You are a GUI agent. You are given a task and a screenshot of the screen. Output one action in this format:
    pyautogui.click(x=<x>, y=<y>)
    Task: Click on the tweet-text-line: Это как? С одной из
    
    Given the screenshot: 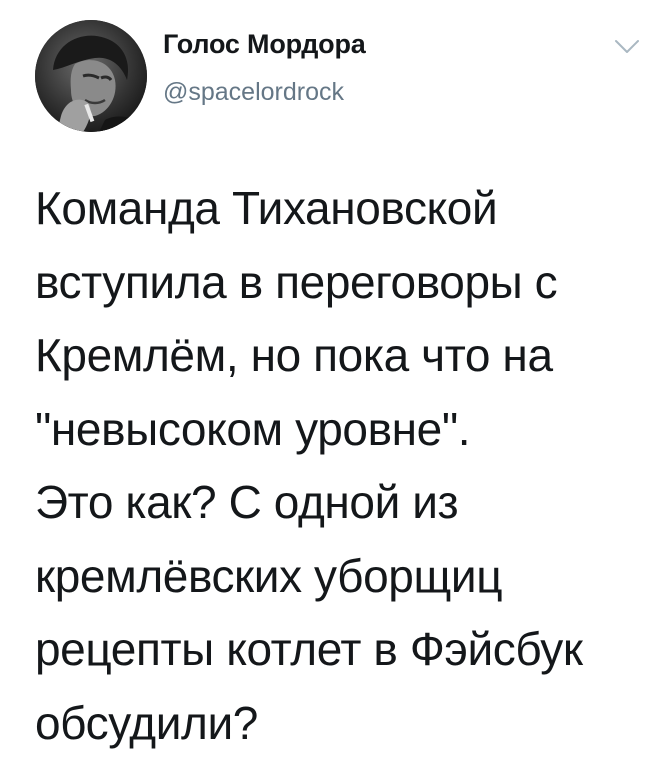 What is the action you would take?
    pyautogui.click(x=335, y=503)
    